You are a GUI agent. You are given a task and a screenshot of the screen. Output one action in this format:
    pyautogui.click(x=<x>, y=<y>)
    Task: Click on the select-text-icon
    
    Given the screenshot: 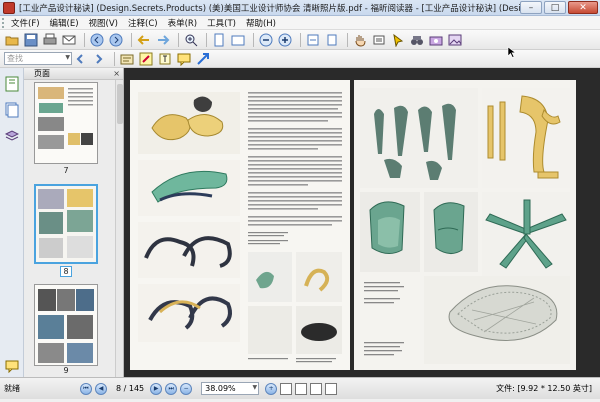 What is the action you would take?
    pyautogui.click(x=379, y=40)
    